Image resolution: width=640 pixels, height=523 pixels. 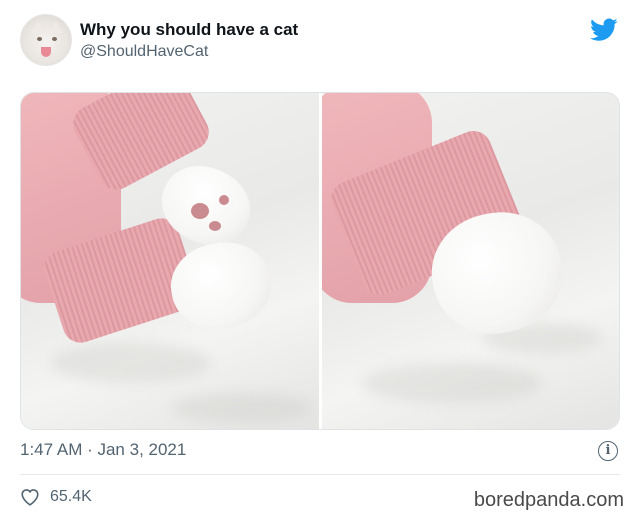 What do you see at coordinates (46, 40) in the screenshot?
I see `avatar` at bounding box center [46, 40].